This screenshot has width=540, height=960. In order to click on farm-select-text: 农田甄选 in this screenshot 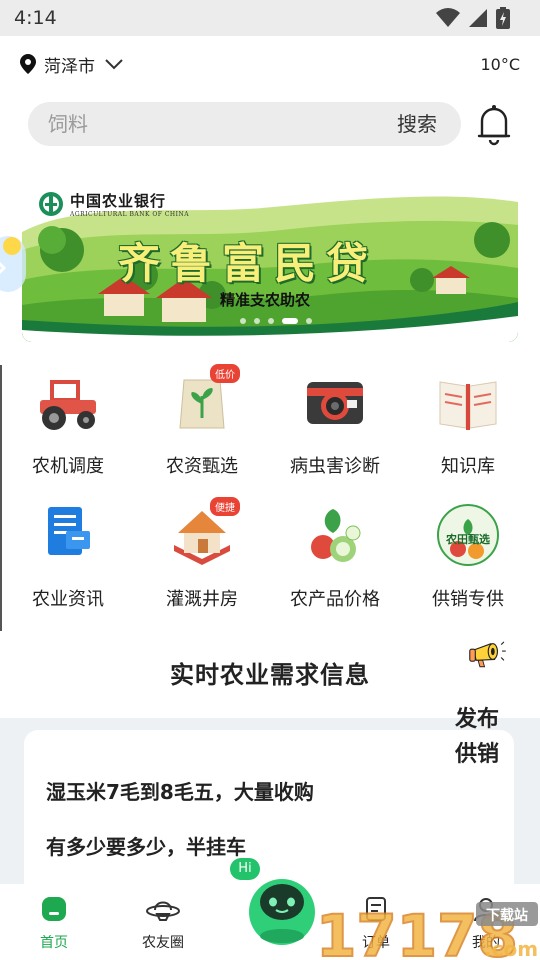, I will do `click(467, 539)`.